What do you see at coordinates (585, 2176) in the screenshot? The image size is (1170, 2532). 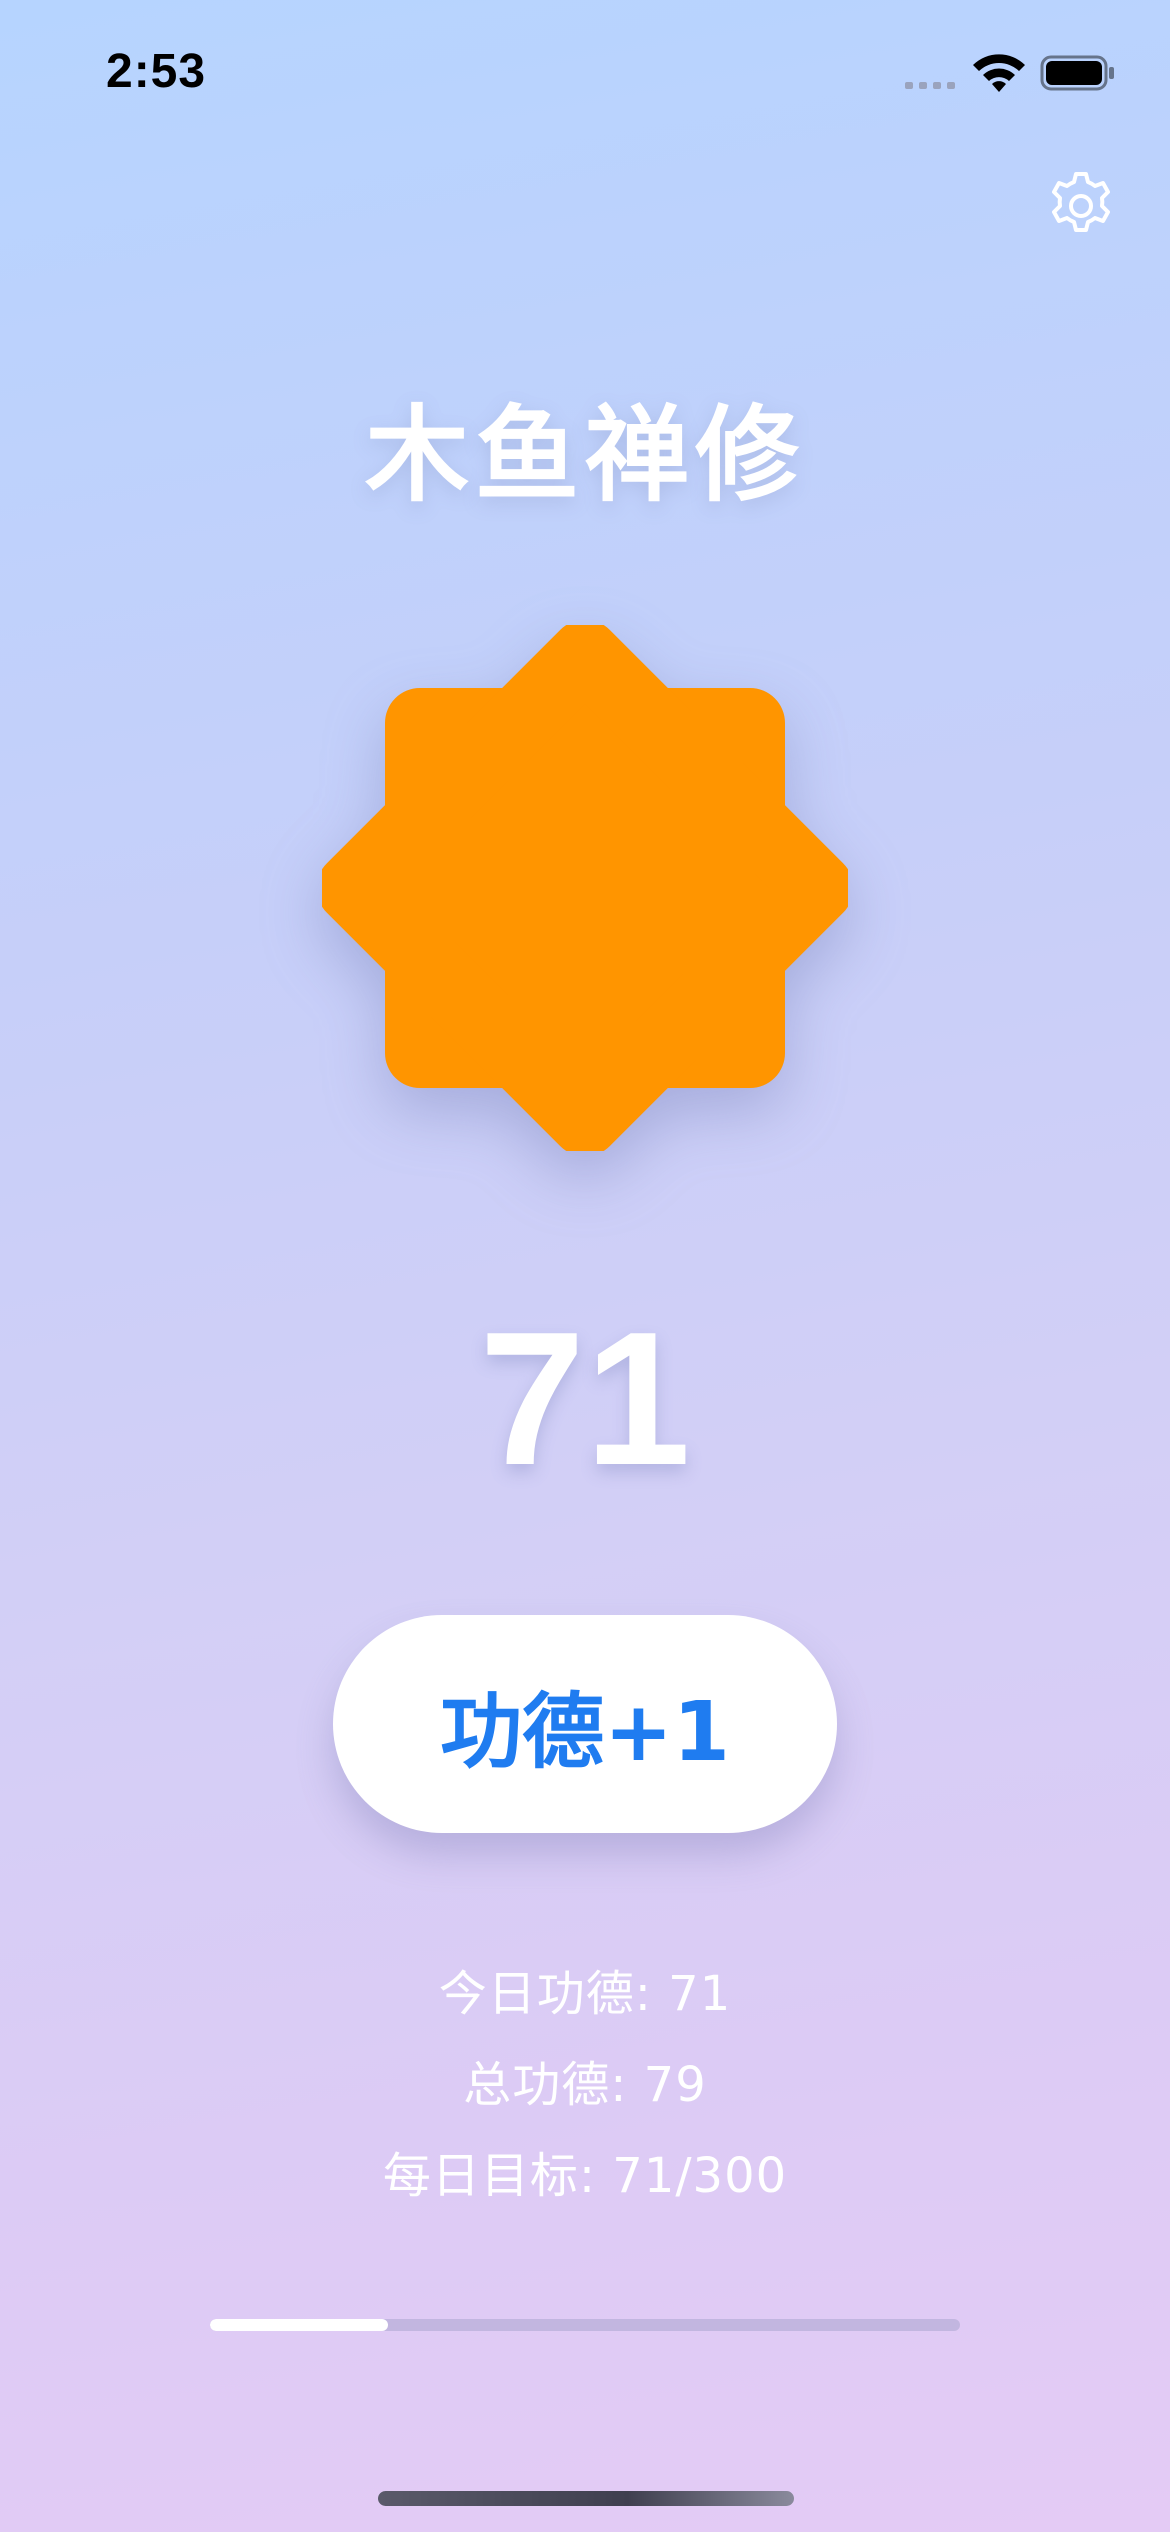 I see `daily-goal-label: 每日目标: 71/300` at bounding box center [585, 2176].